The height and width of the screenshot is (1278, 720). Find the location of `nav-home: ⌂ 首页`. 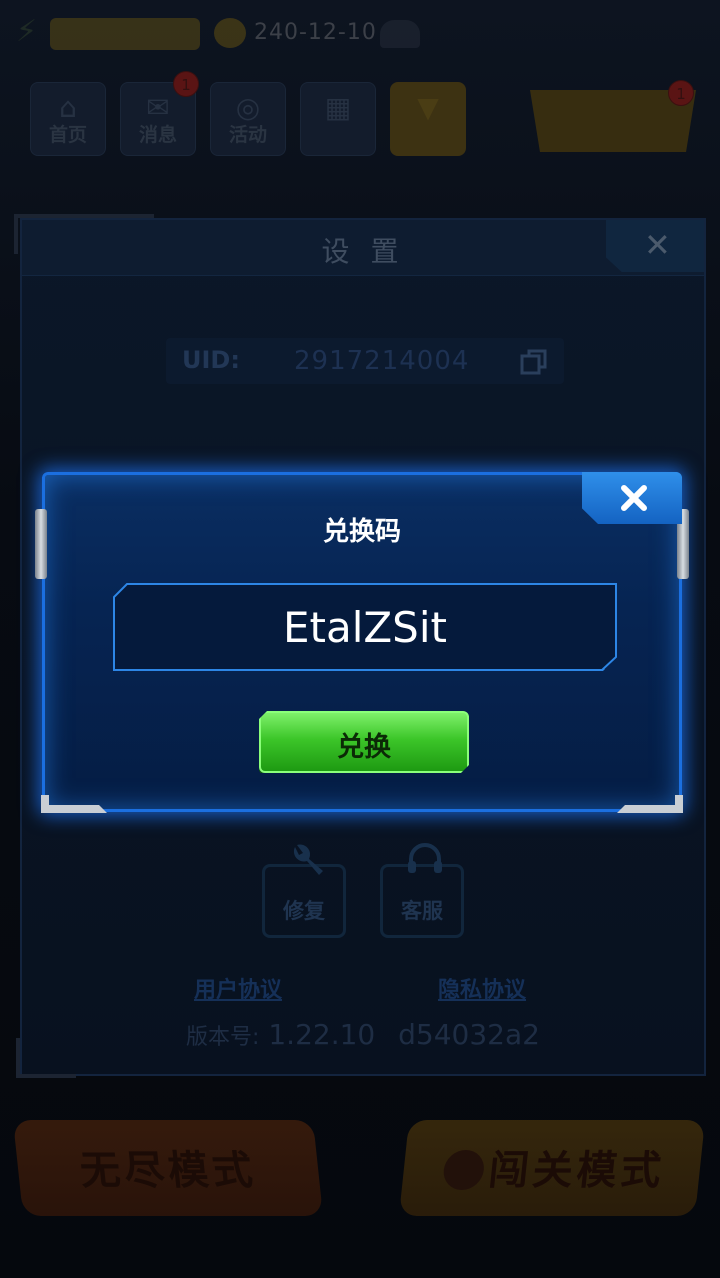

nav-home: ⌂ 首页 is located at coordinates (68, 119).